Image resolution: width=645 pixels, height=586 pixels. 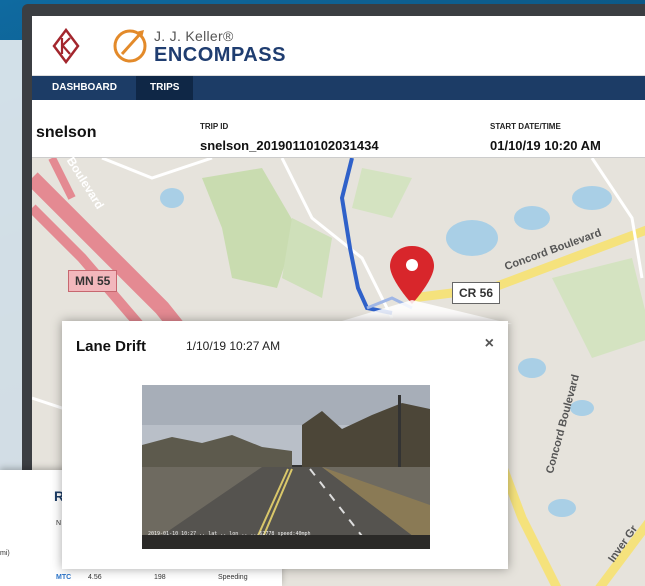 I want to click on close-icon: ×, so click(x=489, y=344).